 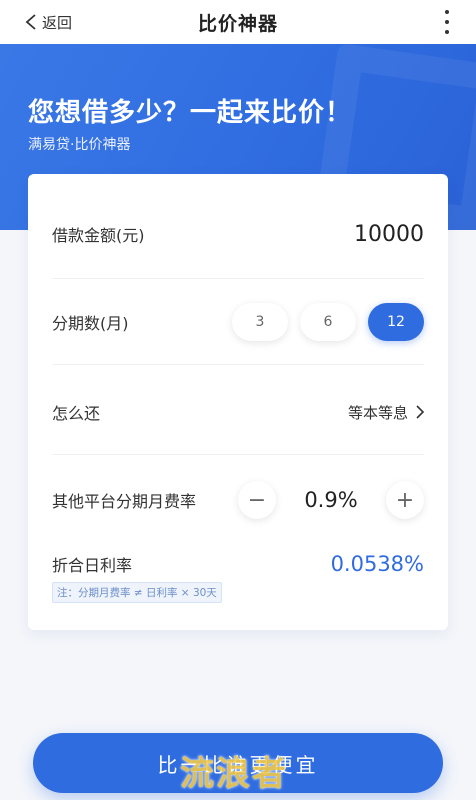 I want to click on back-button: 返回, so click(x=48, y=22).